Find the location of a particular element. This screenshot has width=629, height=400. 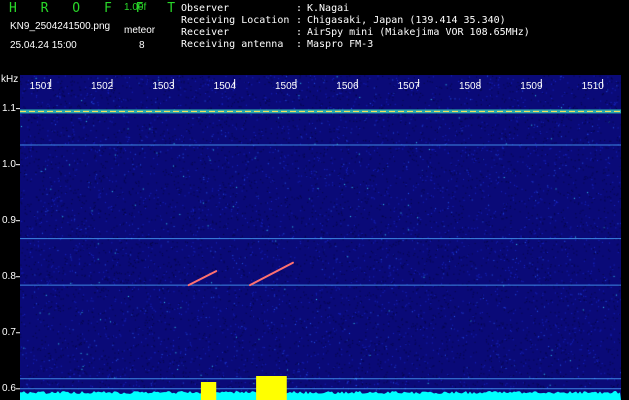

date-time: 25.04.24 15:00 is located at coordinates (43, 45).